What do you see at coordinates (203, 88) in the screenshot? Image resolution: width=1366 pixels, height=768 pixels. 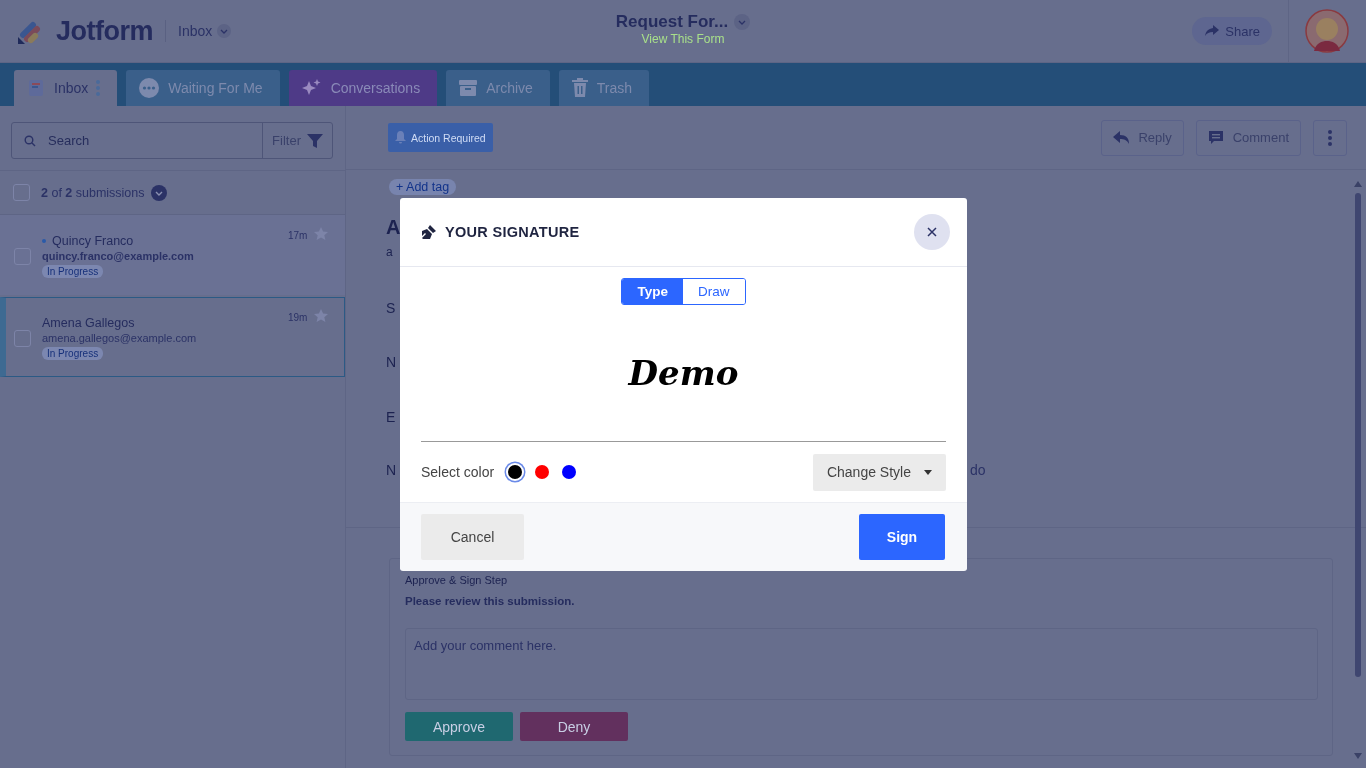 I see `tab: Waiting For Me` at bounding box center [203, 88].